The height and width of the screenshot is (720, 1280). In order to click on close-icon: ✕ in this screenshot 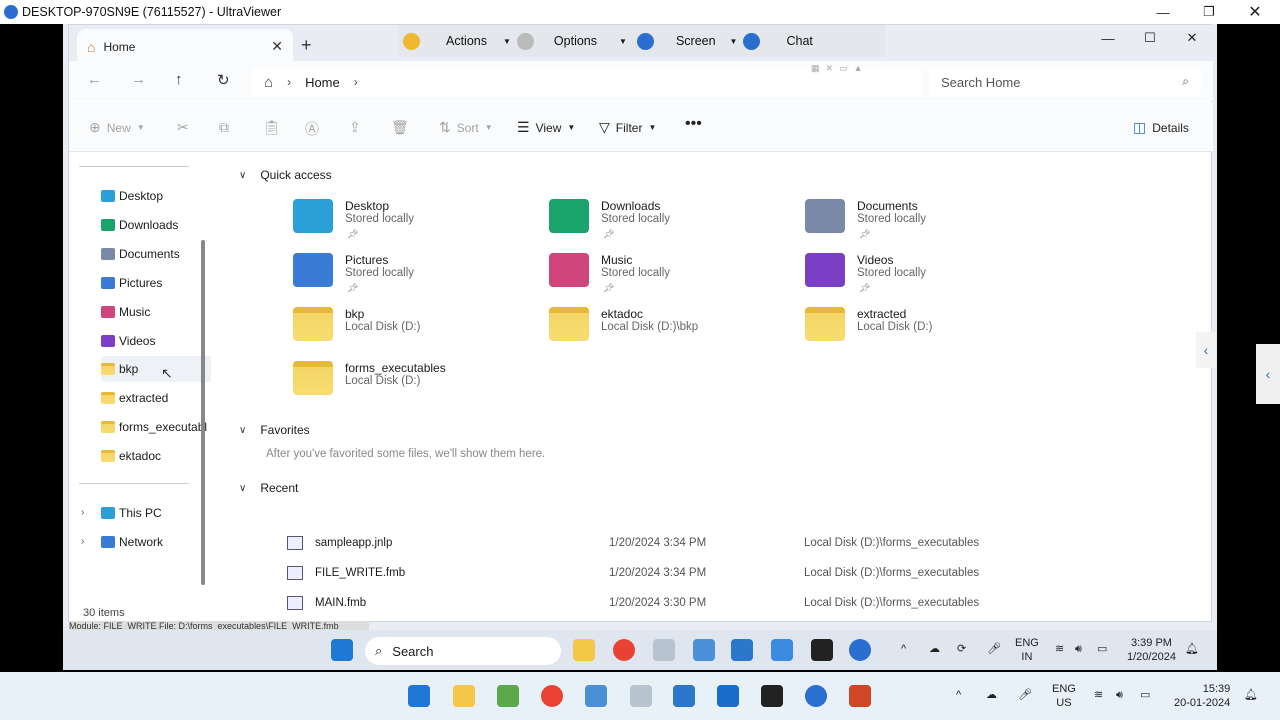, I will do `click(830, 69)`.